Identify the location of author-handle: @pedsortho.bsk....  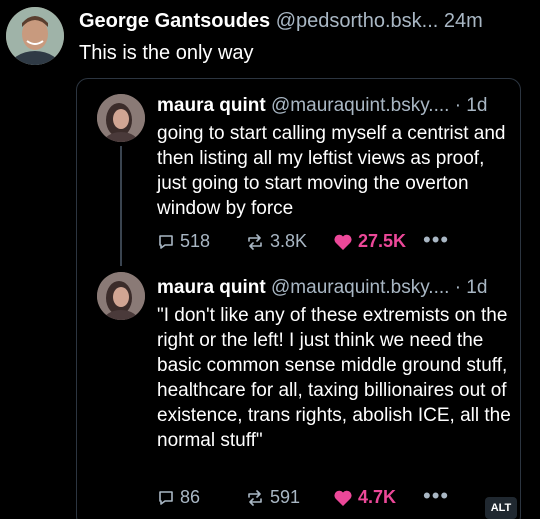
(357, 21).